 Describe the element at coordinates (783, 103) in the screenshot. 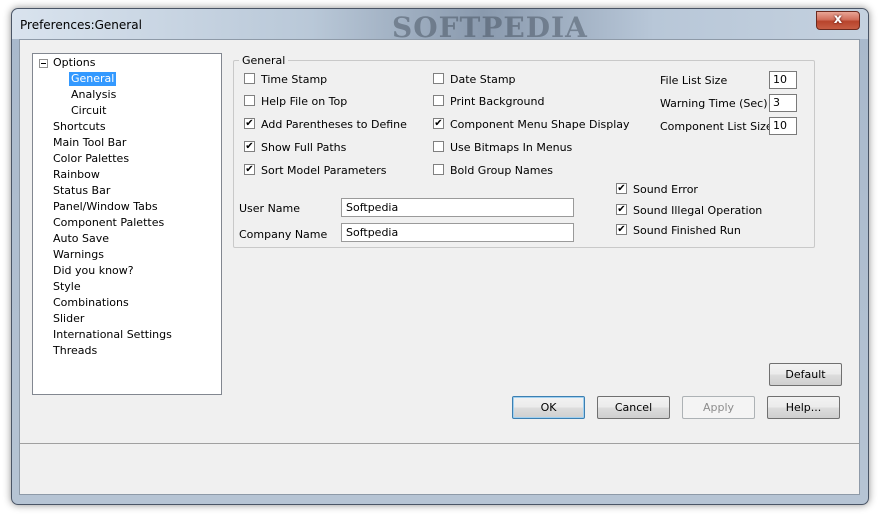

I see `warning-time-input: 3` at that location.